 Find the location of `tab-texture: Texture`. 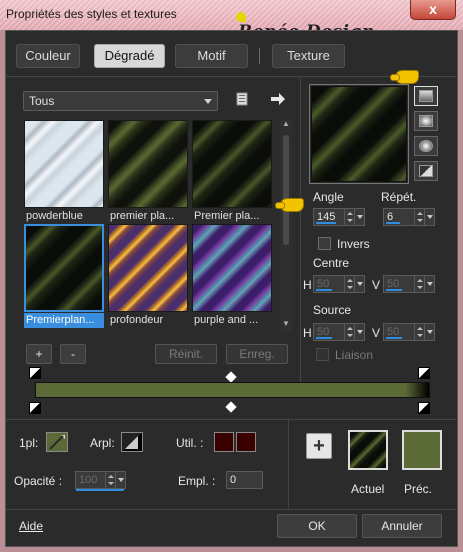

tab-texture: Texture is located at coordinates (308, 56).